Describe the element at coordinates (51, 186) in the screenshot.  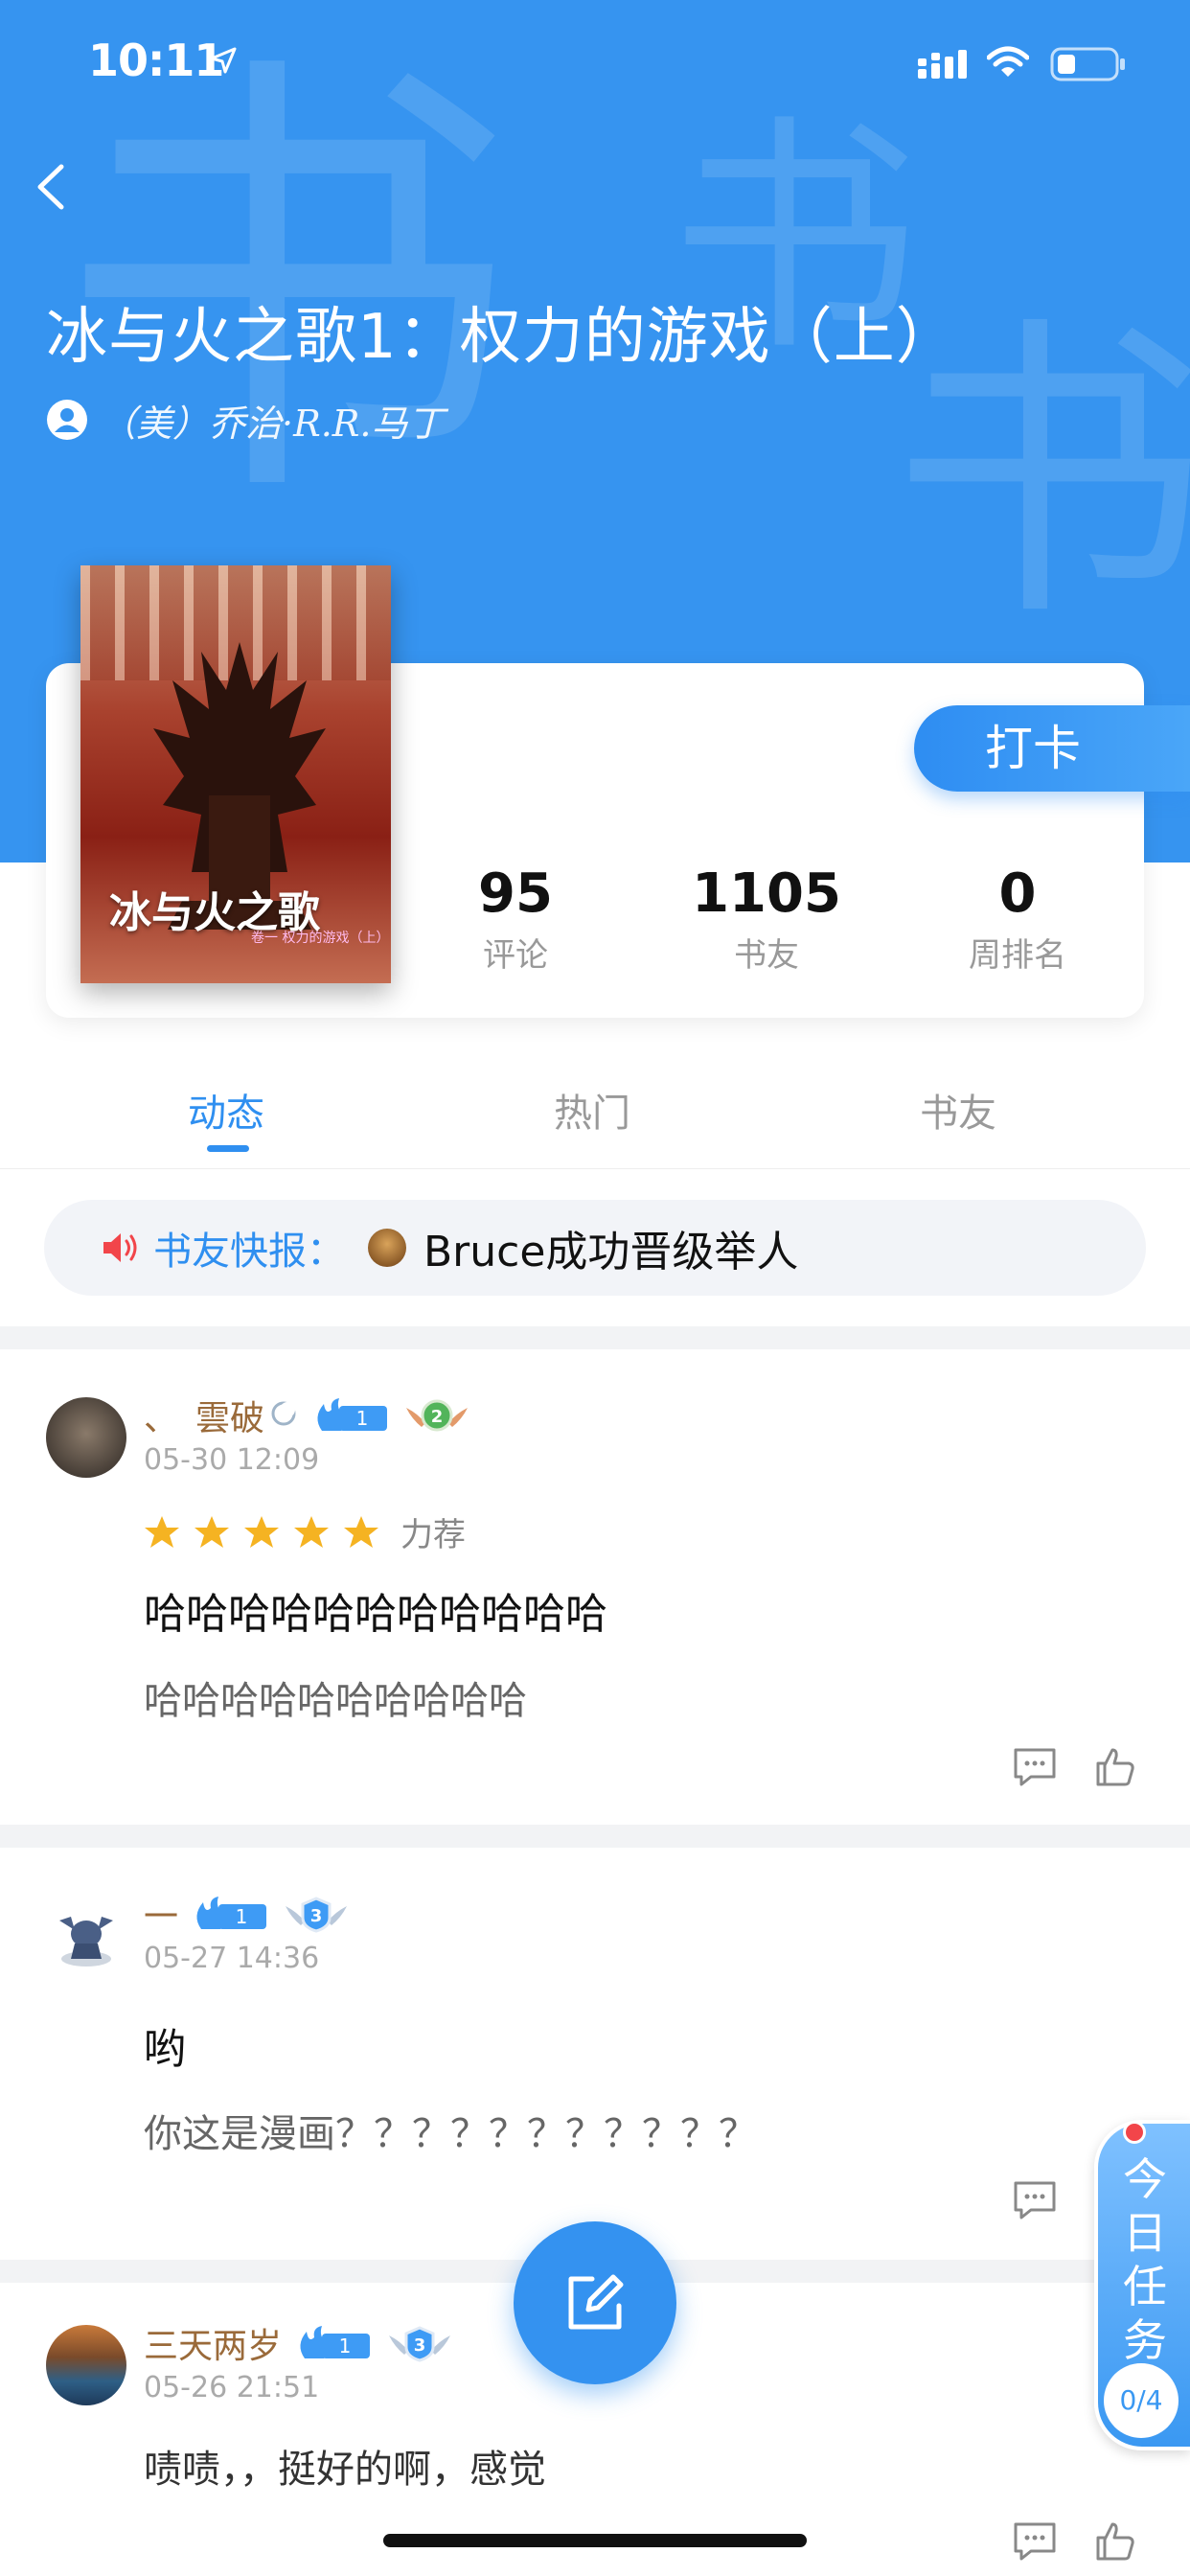
I see `back-arrow-icon` at that location.